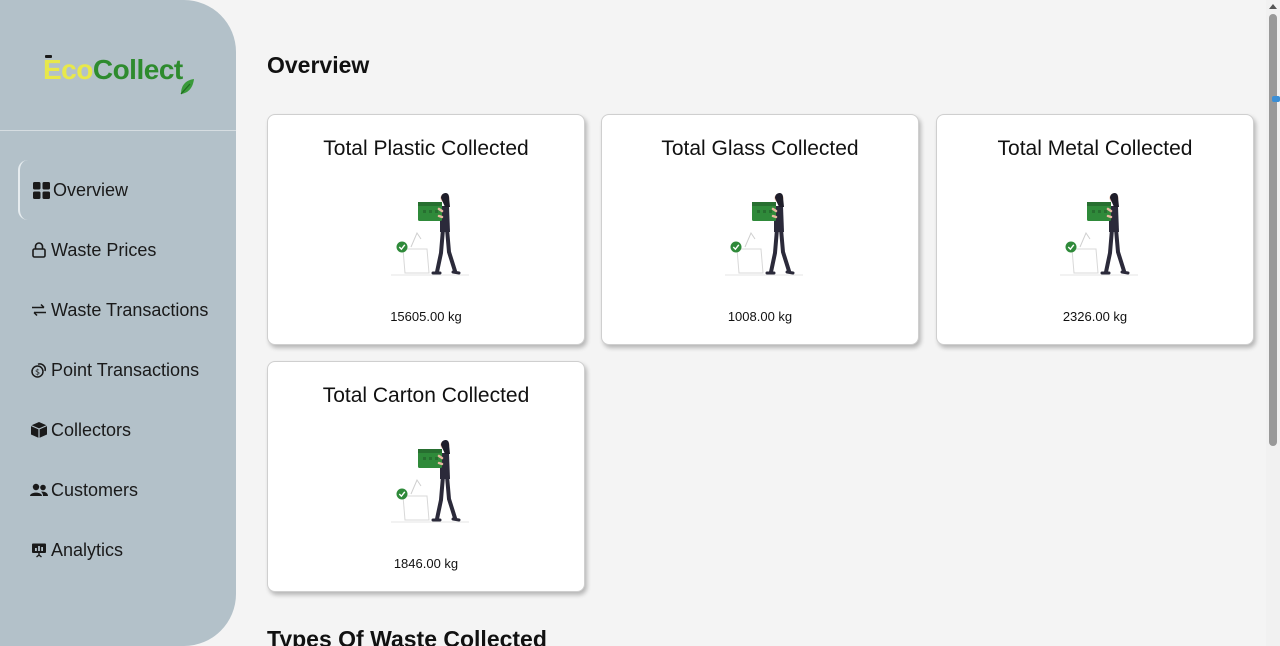  Describe the element at coordinates (127, 550) in the screenshot. I see `sidebar-item-analytics: Analytics` at that location.